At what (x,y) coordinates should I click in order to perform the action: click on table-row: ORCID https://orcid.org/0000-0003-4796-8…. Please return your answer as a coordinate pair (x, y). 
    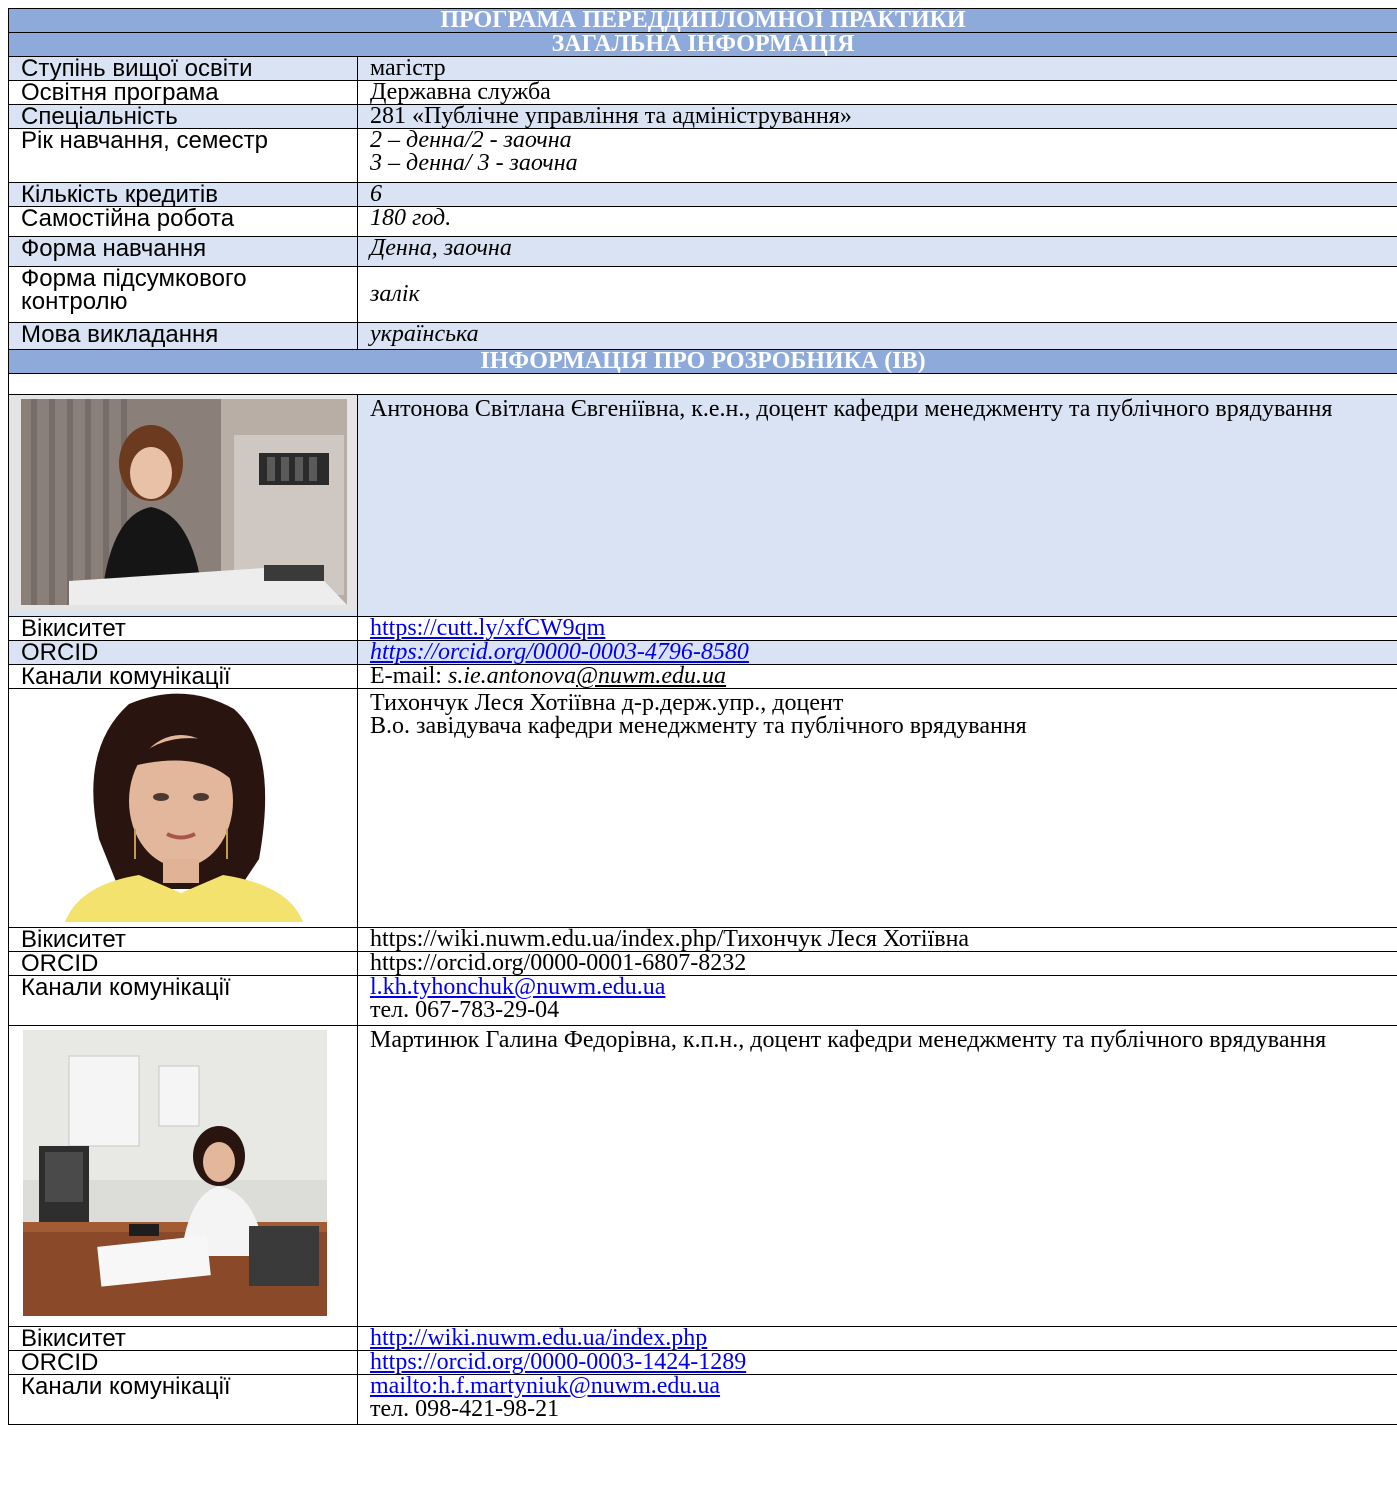
    Looking at the image, I should click on (702, 652).